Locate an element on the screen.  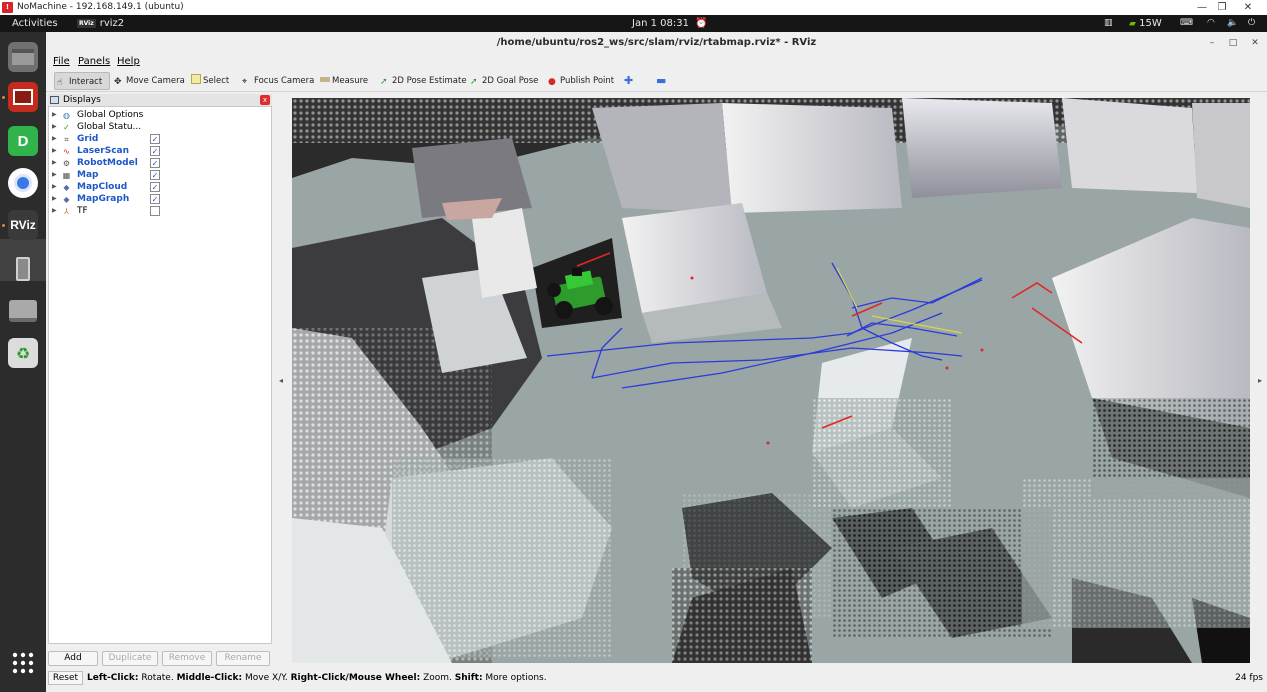
tool-2d-pose-estimate: ➚ 2D Pose Estimate is located at coordinates (422, 81).